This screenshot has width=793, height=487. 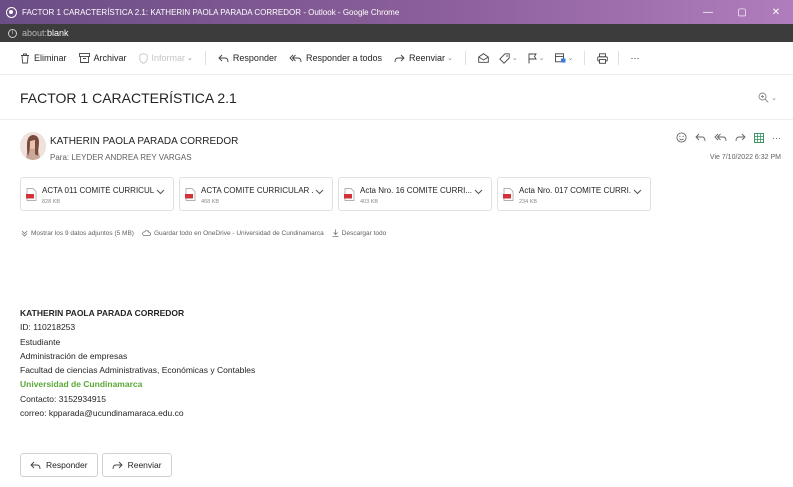 I want to click on attachment-size: 828 KB, so click(x=51, y=202).